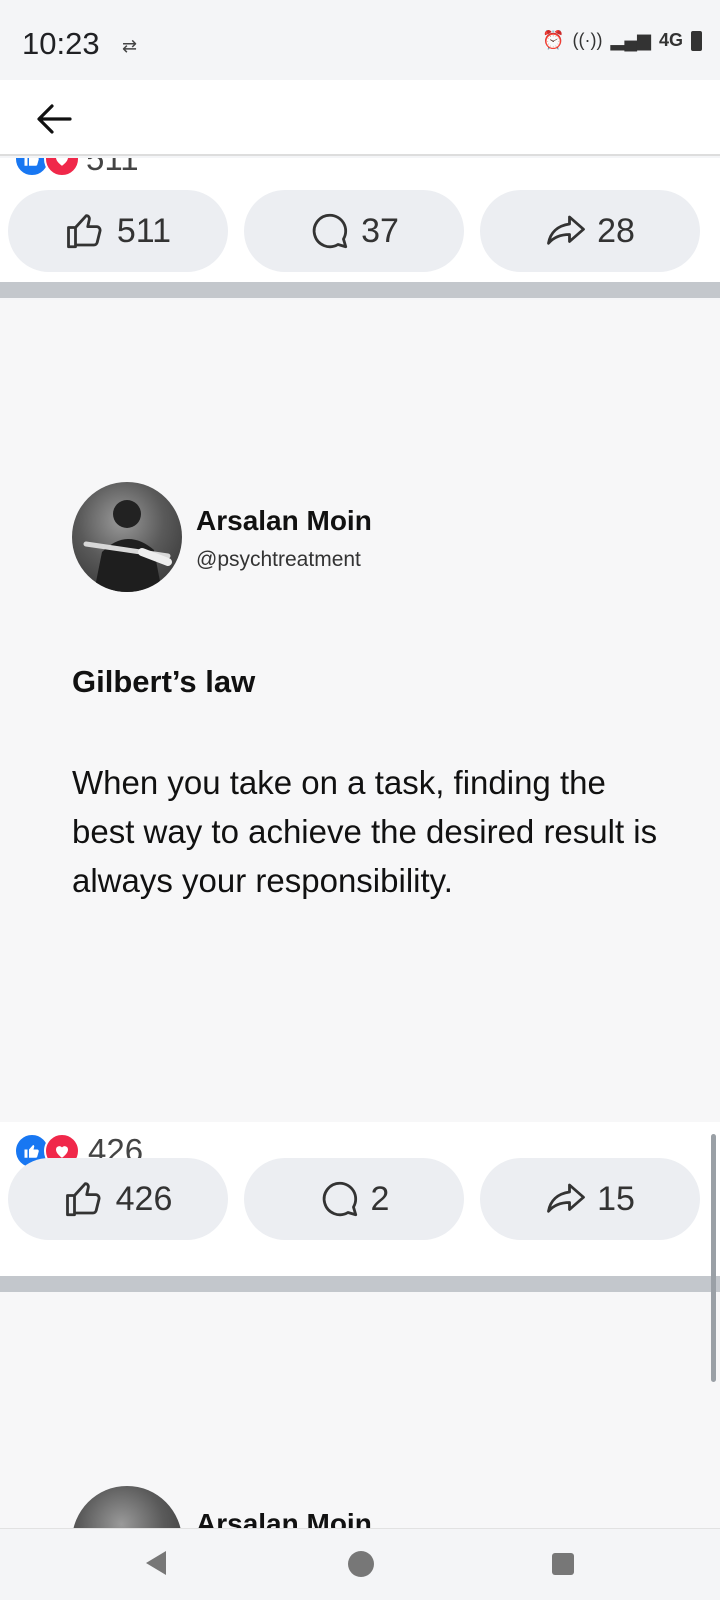 This screenshot has height=1600, width=720. Describe the element at coordinates (670, 40) in the screenshot. I see `network-label: 4G` at that location.